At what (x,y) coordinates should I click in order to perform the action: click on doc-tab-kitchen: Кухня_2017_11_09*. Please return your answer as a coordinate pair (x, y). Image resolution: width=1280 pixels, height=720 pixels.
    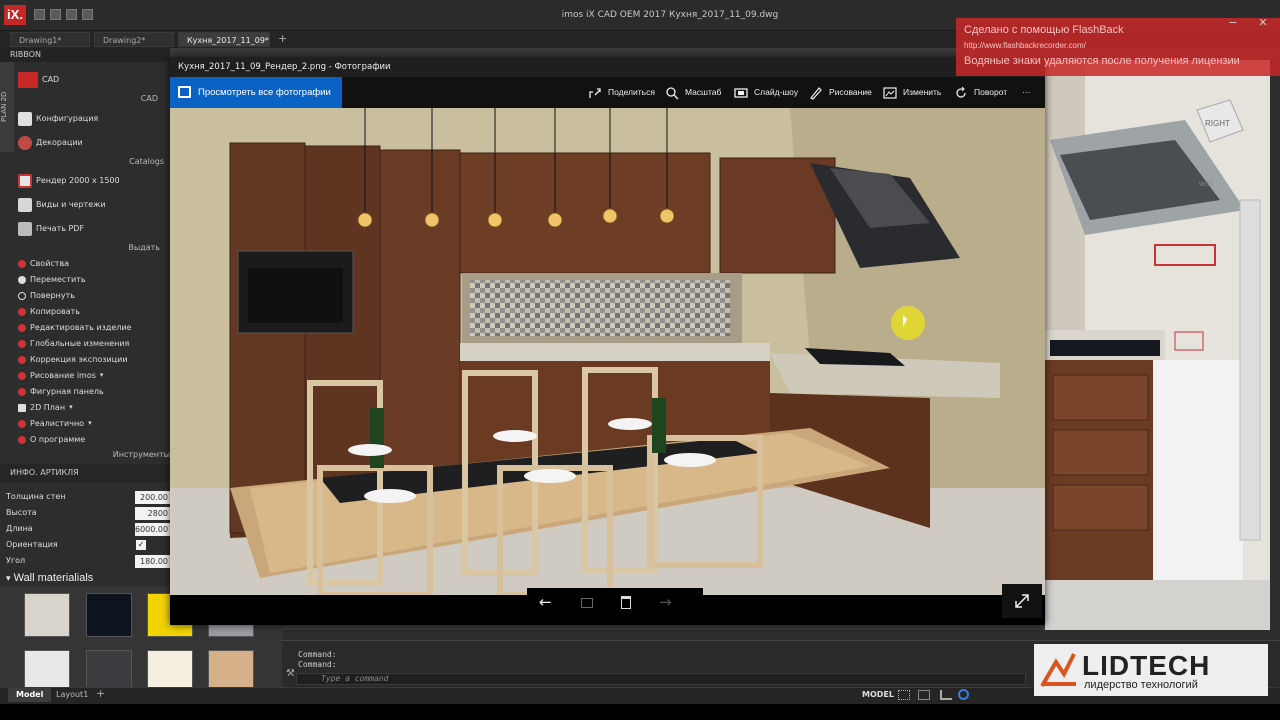
    Looking at the image, I should click on (224, 39).